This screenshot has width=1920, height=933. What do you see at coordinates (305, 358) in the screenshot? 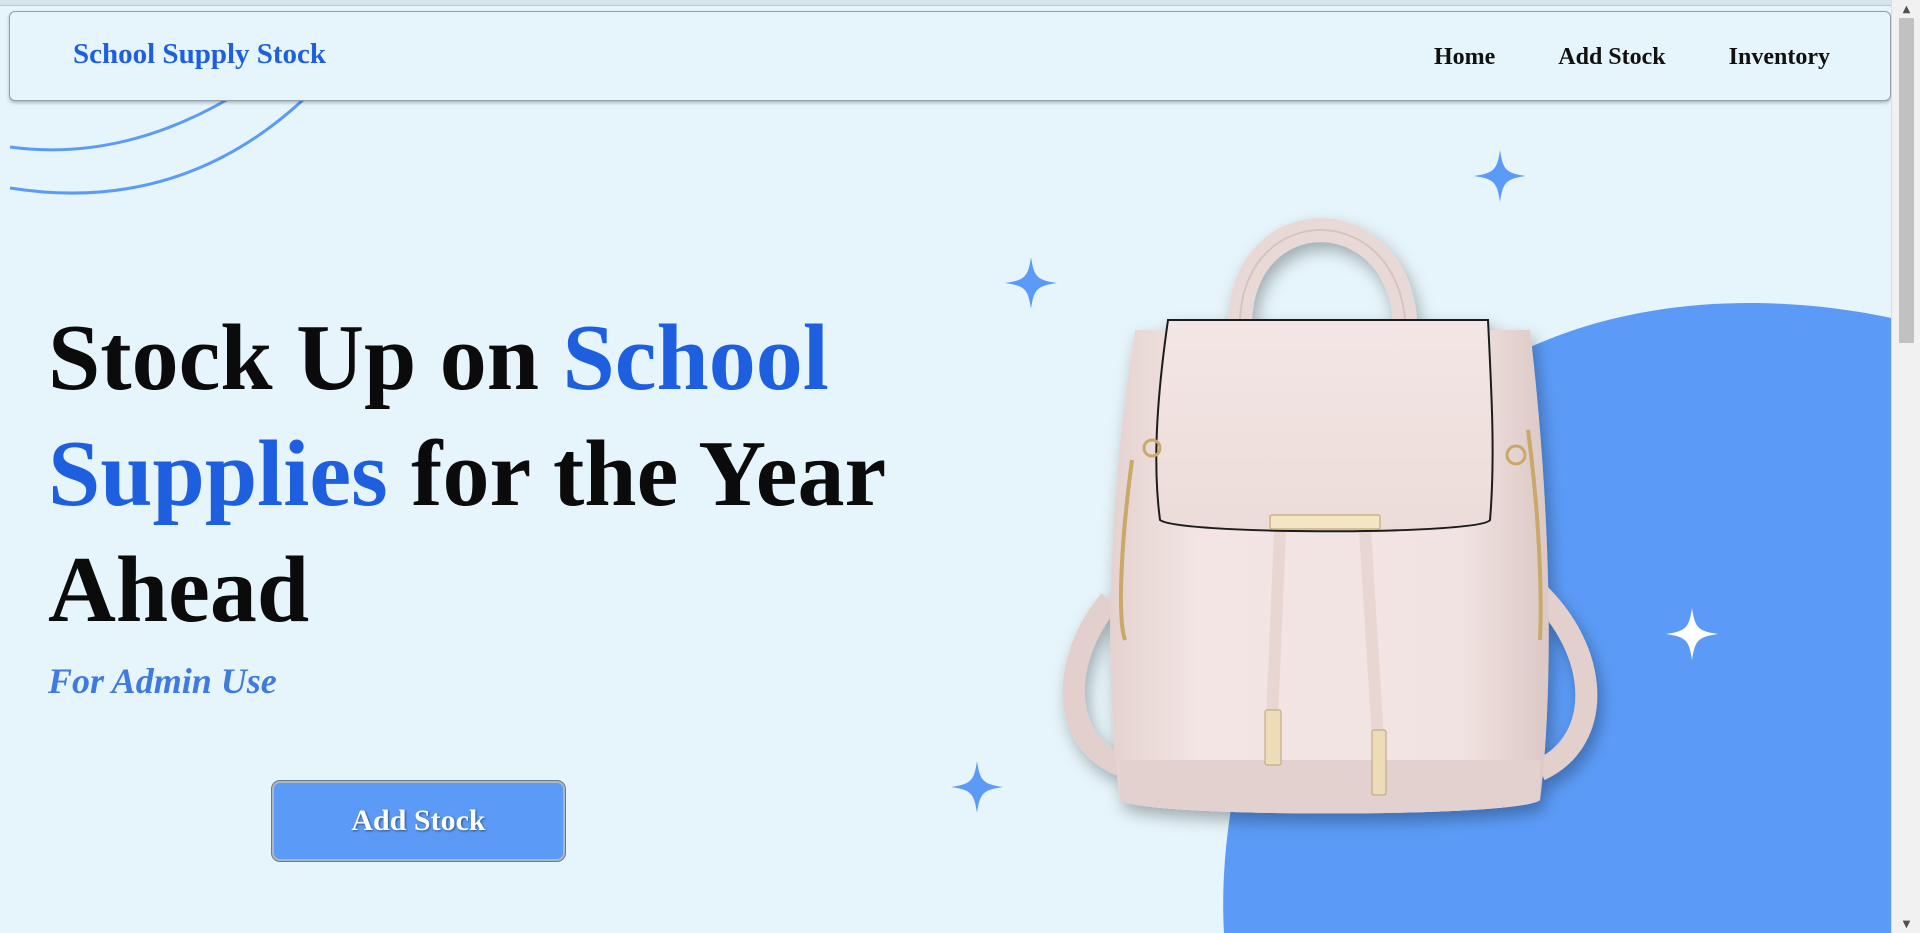
I see `hero-title-part1: Stock Up on` at bounding box center [305, 358].